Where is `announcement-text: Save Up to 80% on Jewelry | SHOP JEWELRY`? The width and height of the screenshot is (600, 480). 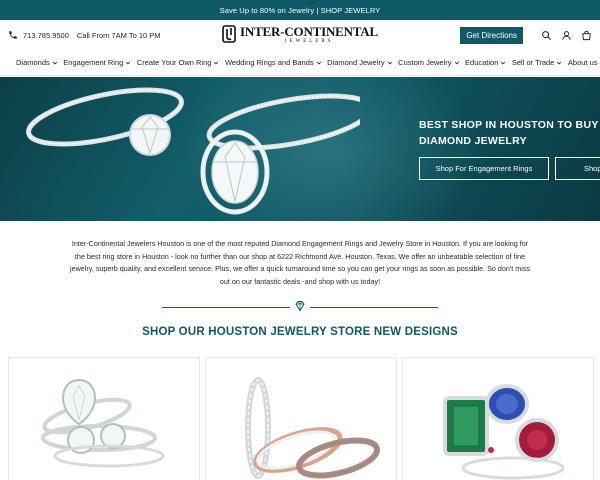
announcement-text: Save Up to 80% on Jewelry | SHOP JEWELRY is located at coordinates (300, 10).